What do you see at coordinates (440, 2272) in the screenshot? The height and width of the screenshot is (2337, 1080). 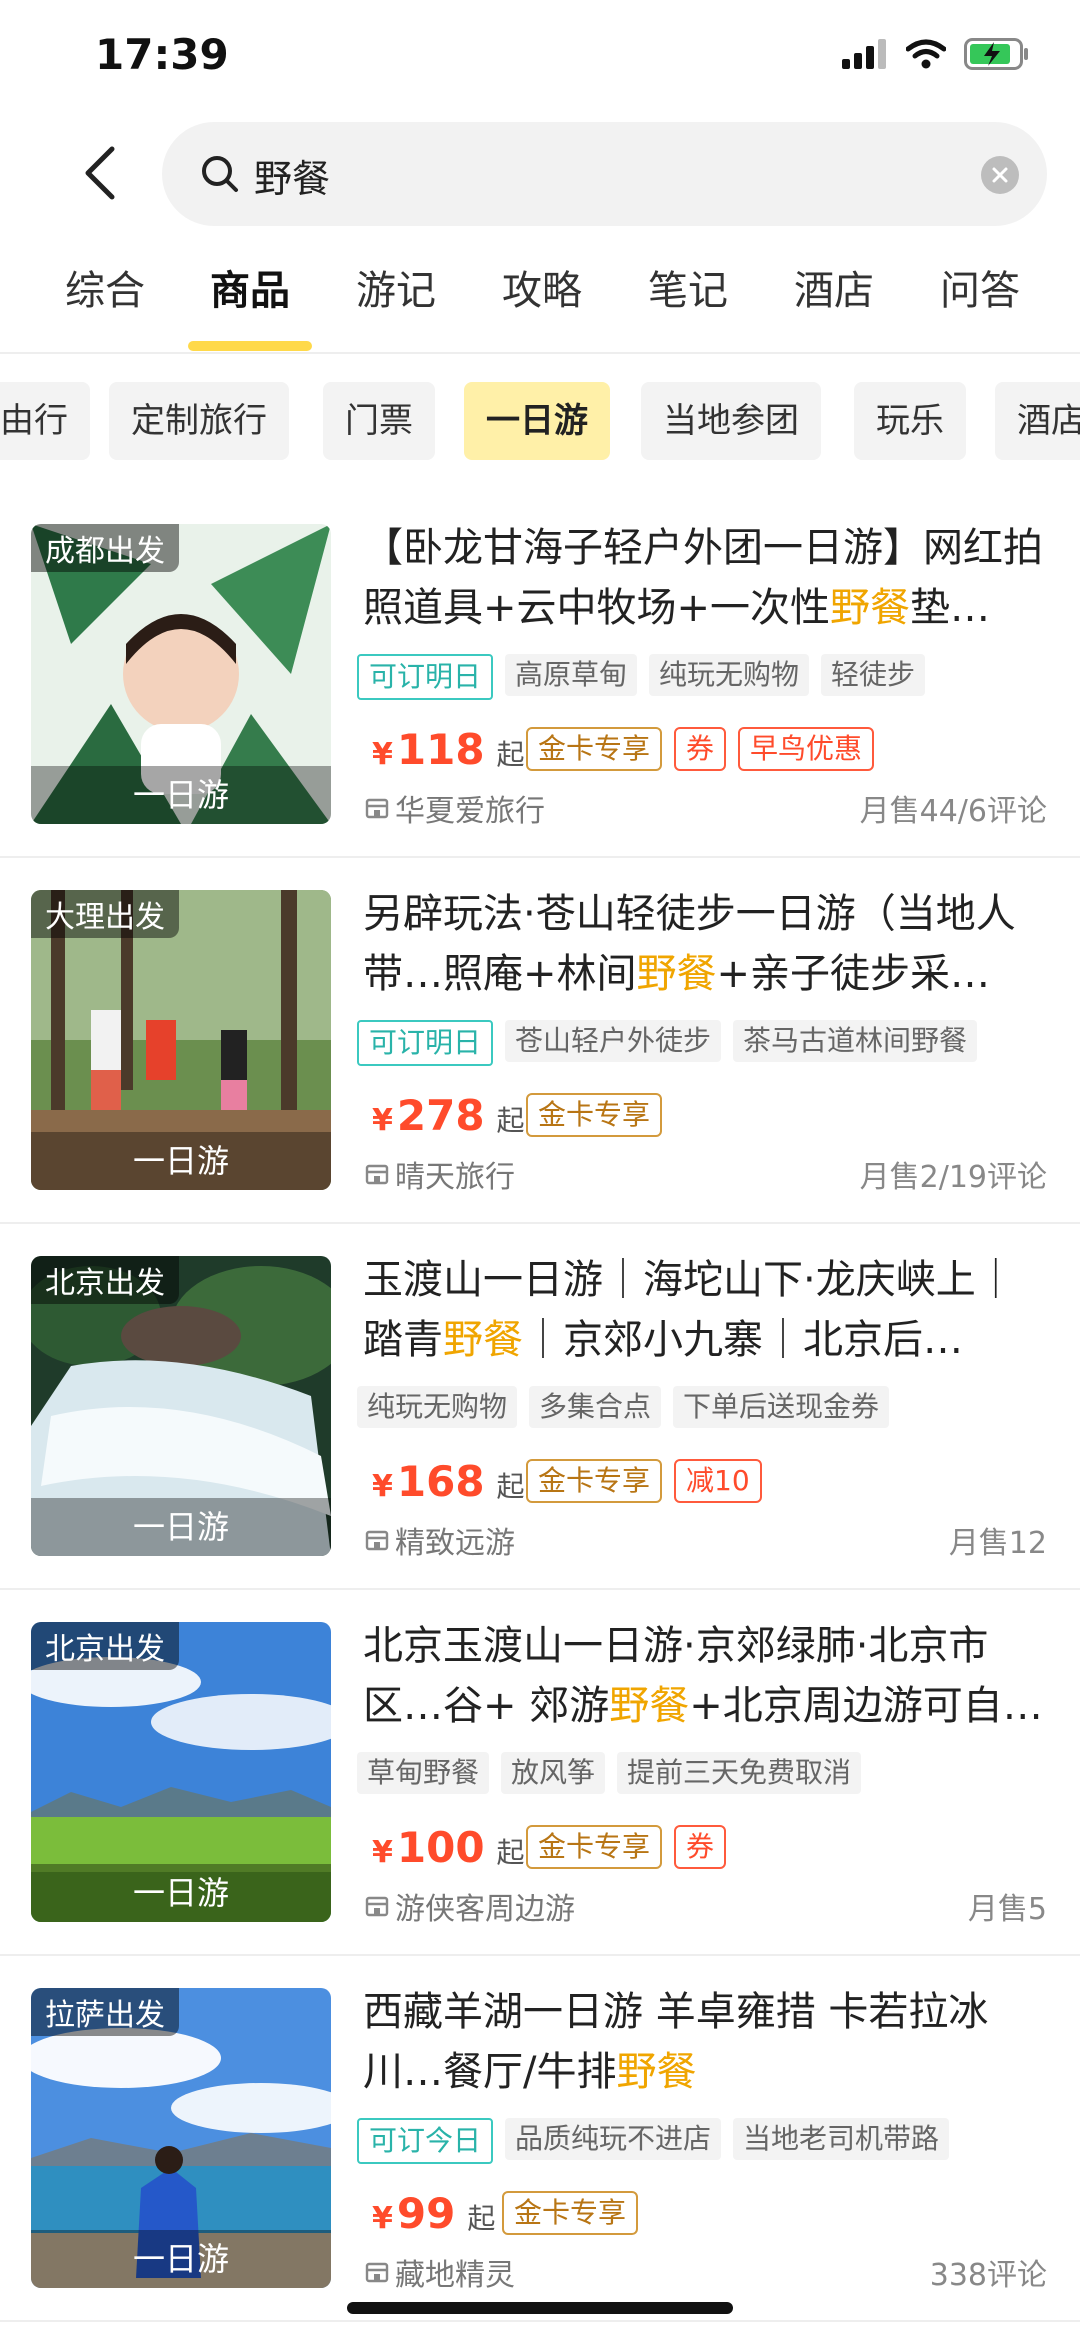 I see `shop-info: 藏地精灵` at bounding box center [440, 2272].